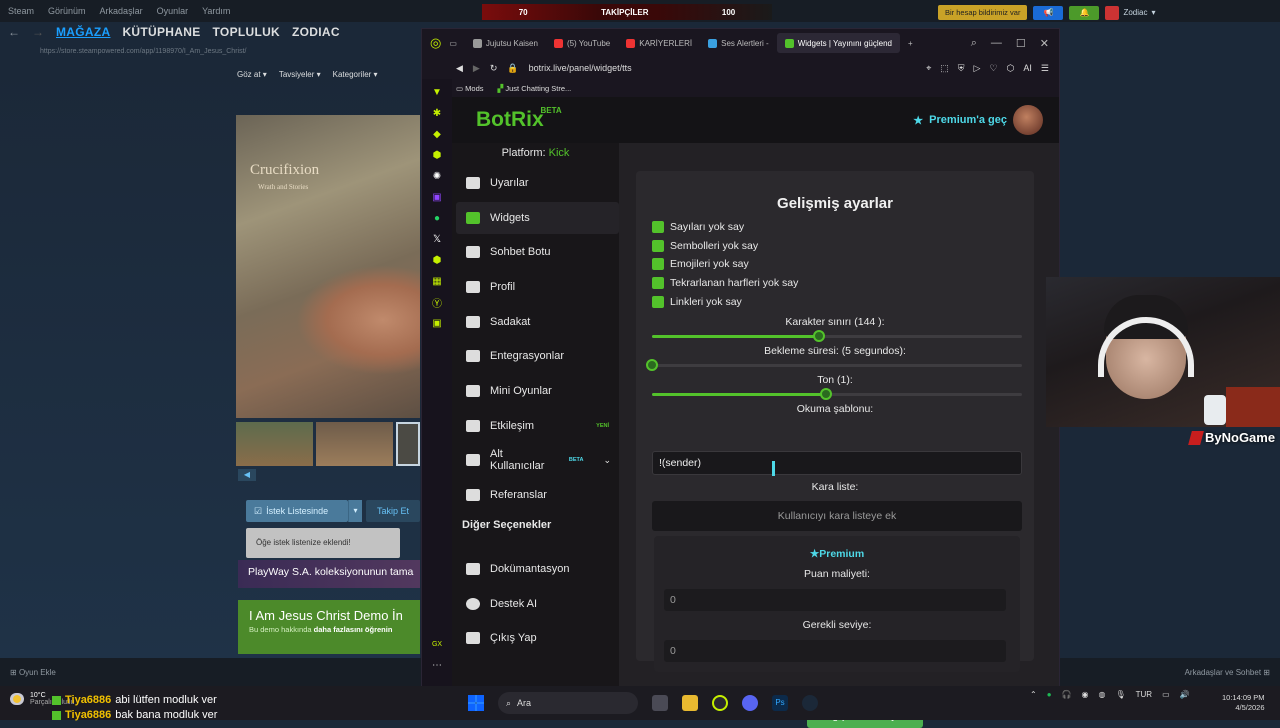  I want to click on nav-support-ai: Destek AI, so click(537, 604).